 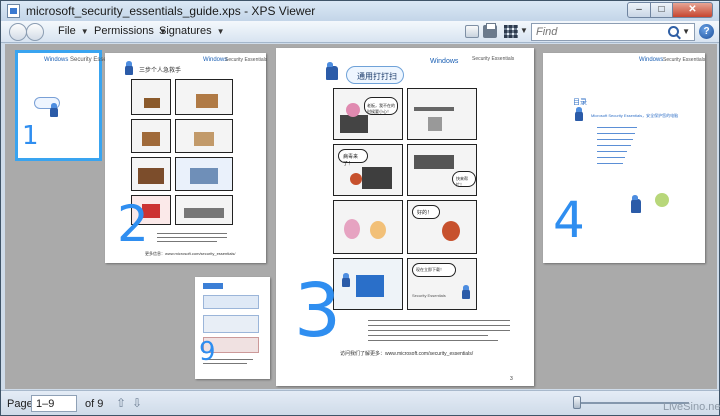 I want to click on speech-bubble-text: 老板，我不在的时候要小心！, so click(x=381, y=108).